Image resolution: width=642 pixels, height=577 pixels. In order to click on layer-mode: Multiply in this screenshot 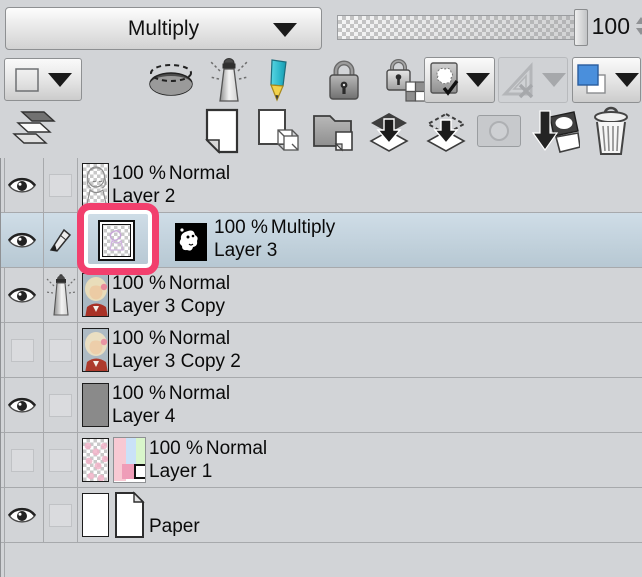, I will do `click(303, 227)`.